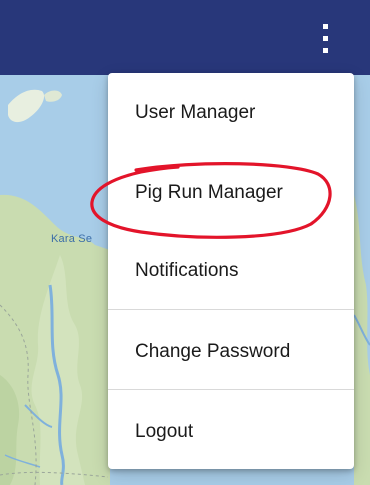 The height and width of the screenshot is (485, 370). I want to click on menu-item-notifications: Notifications, so click(231, 271).